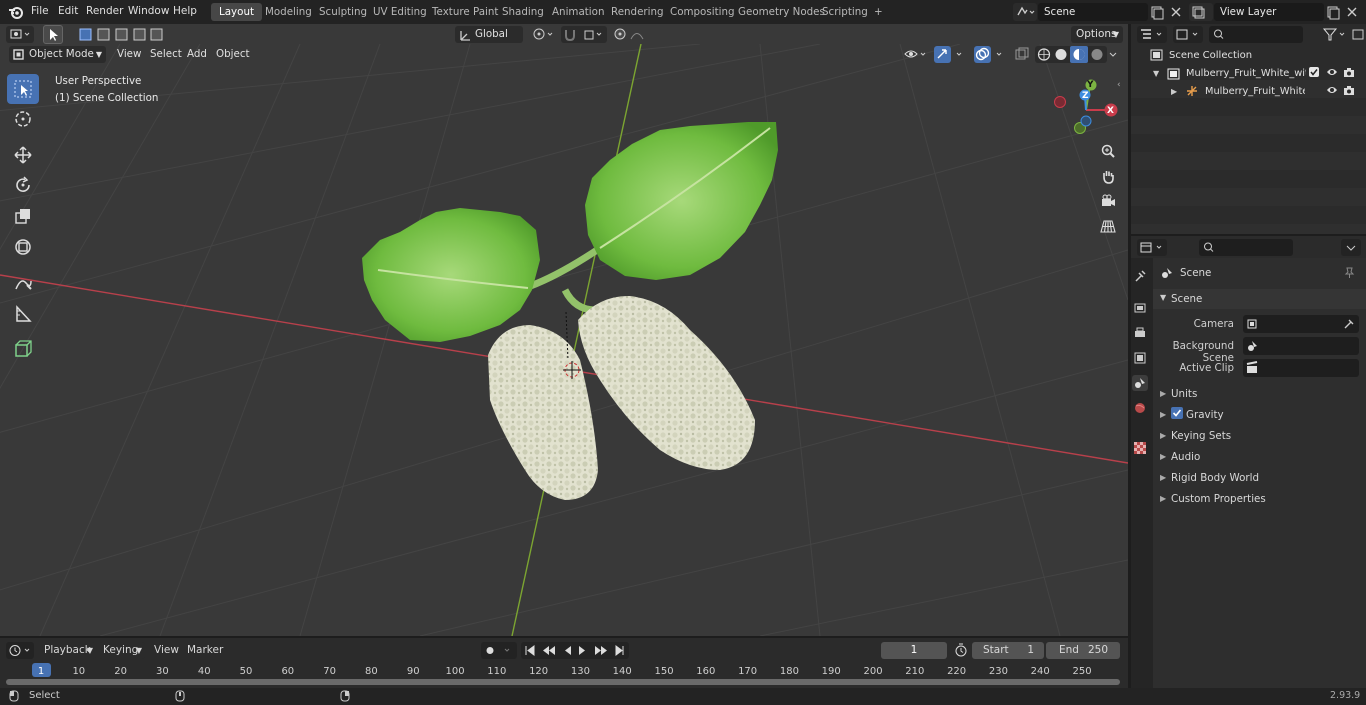 This screenshot has width=1366, height=705. Describe the element at coordinates (1349, 73) in the screenshot. I see `render-camera-icon` at that location.